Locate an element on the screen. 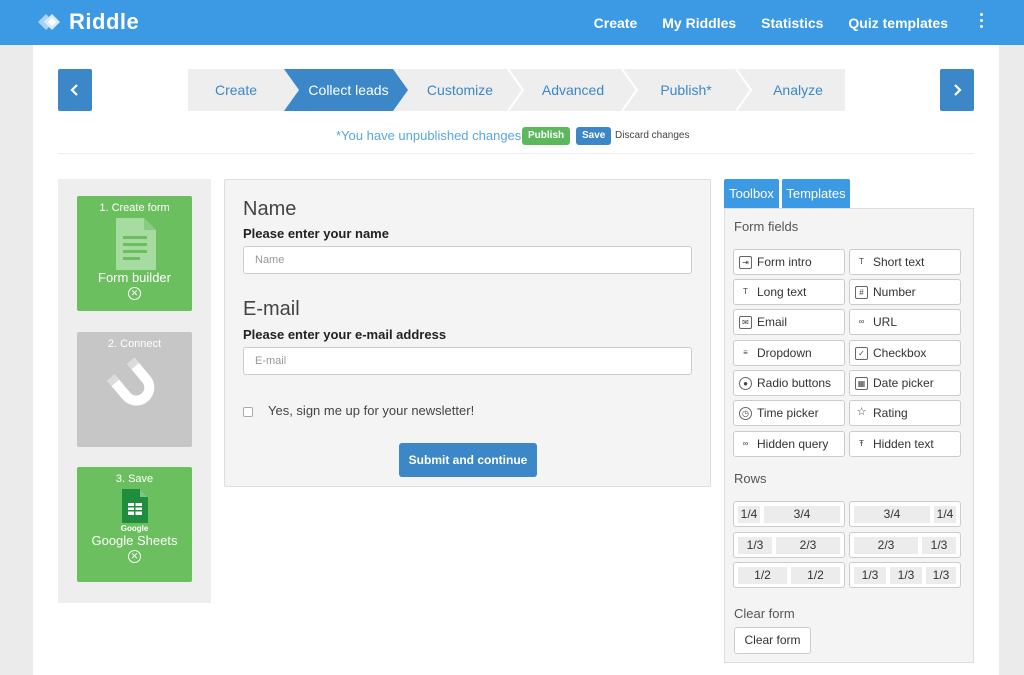 The image size is (1024, 675). step-analyze: Analyze is located at coordinates (798, 90).